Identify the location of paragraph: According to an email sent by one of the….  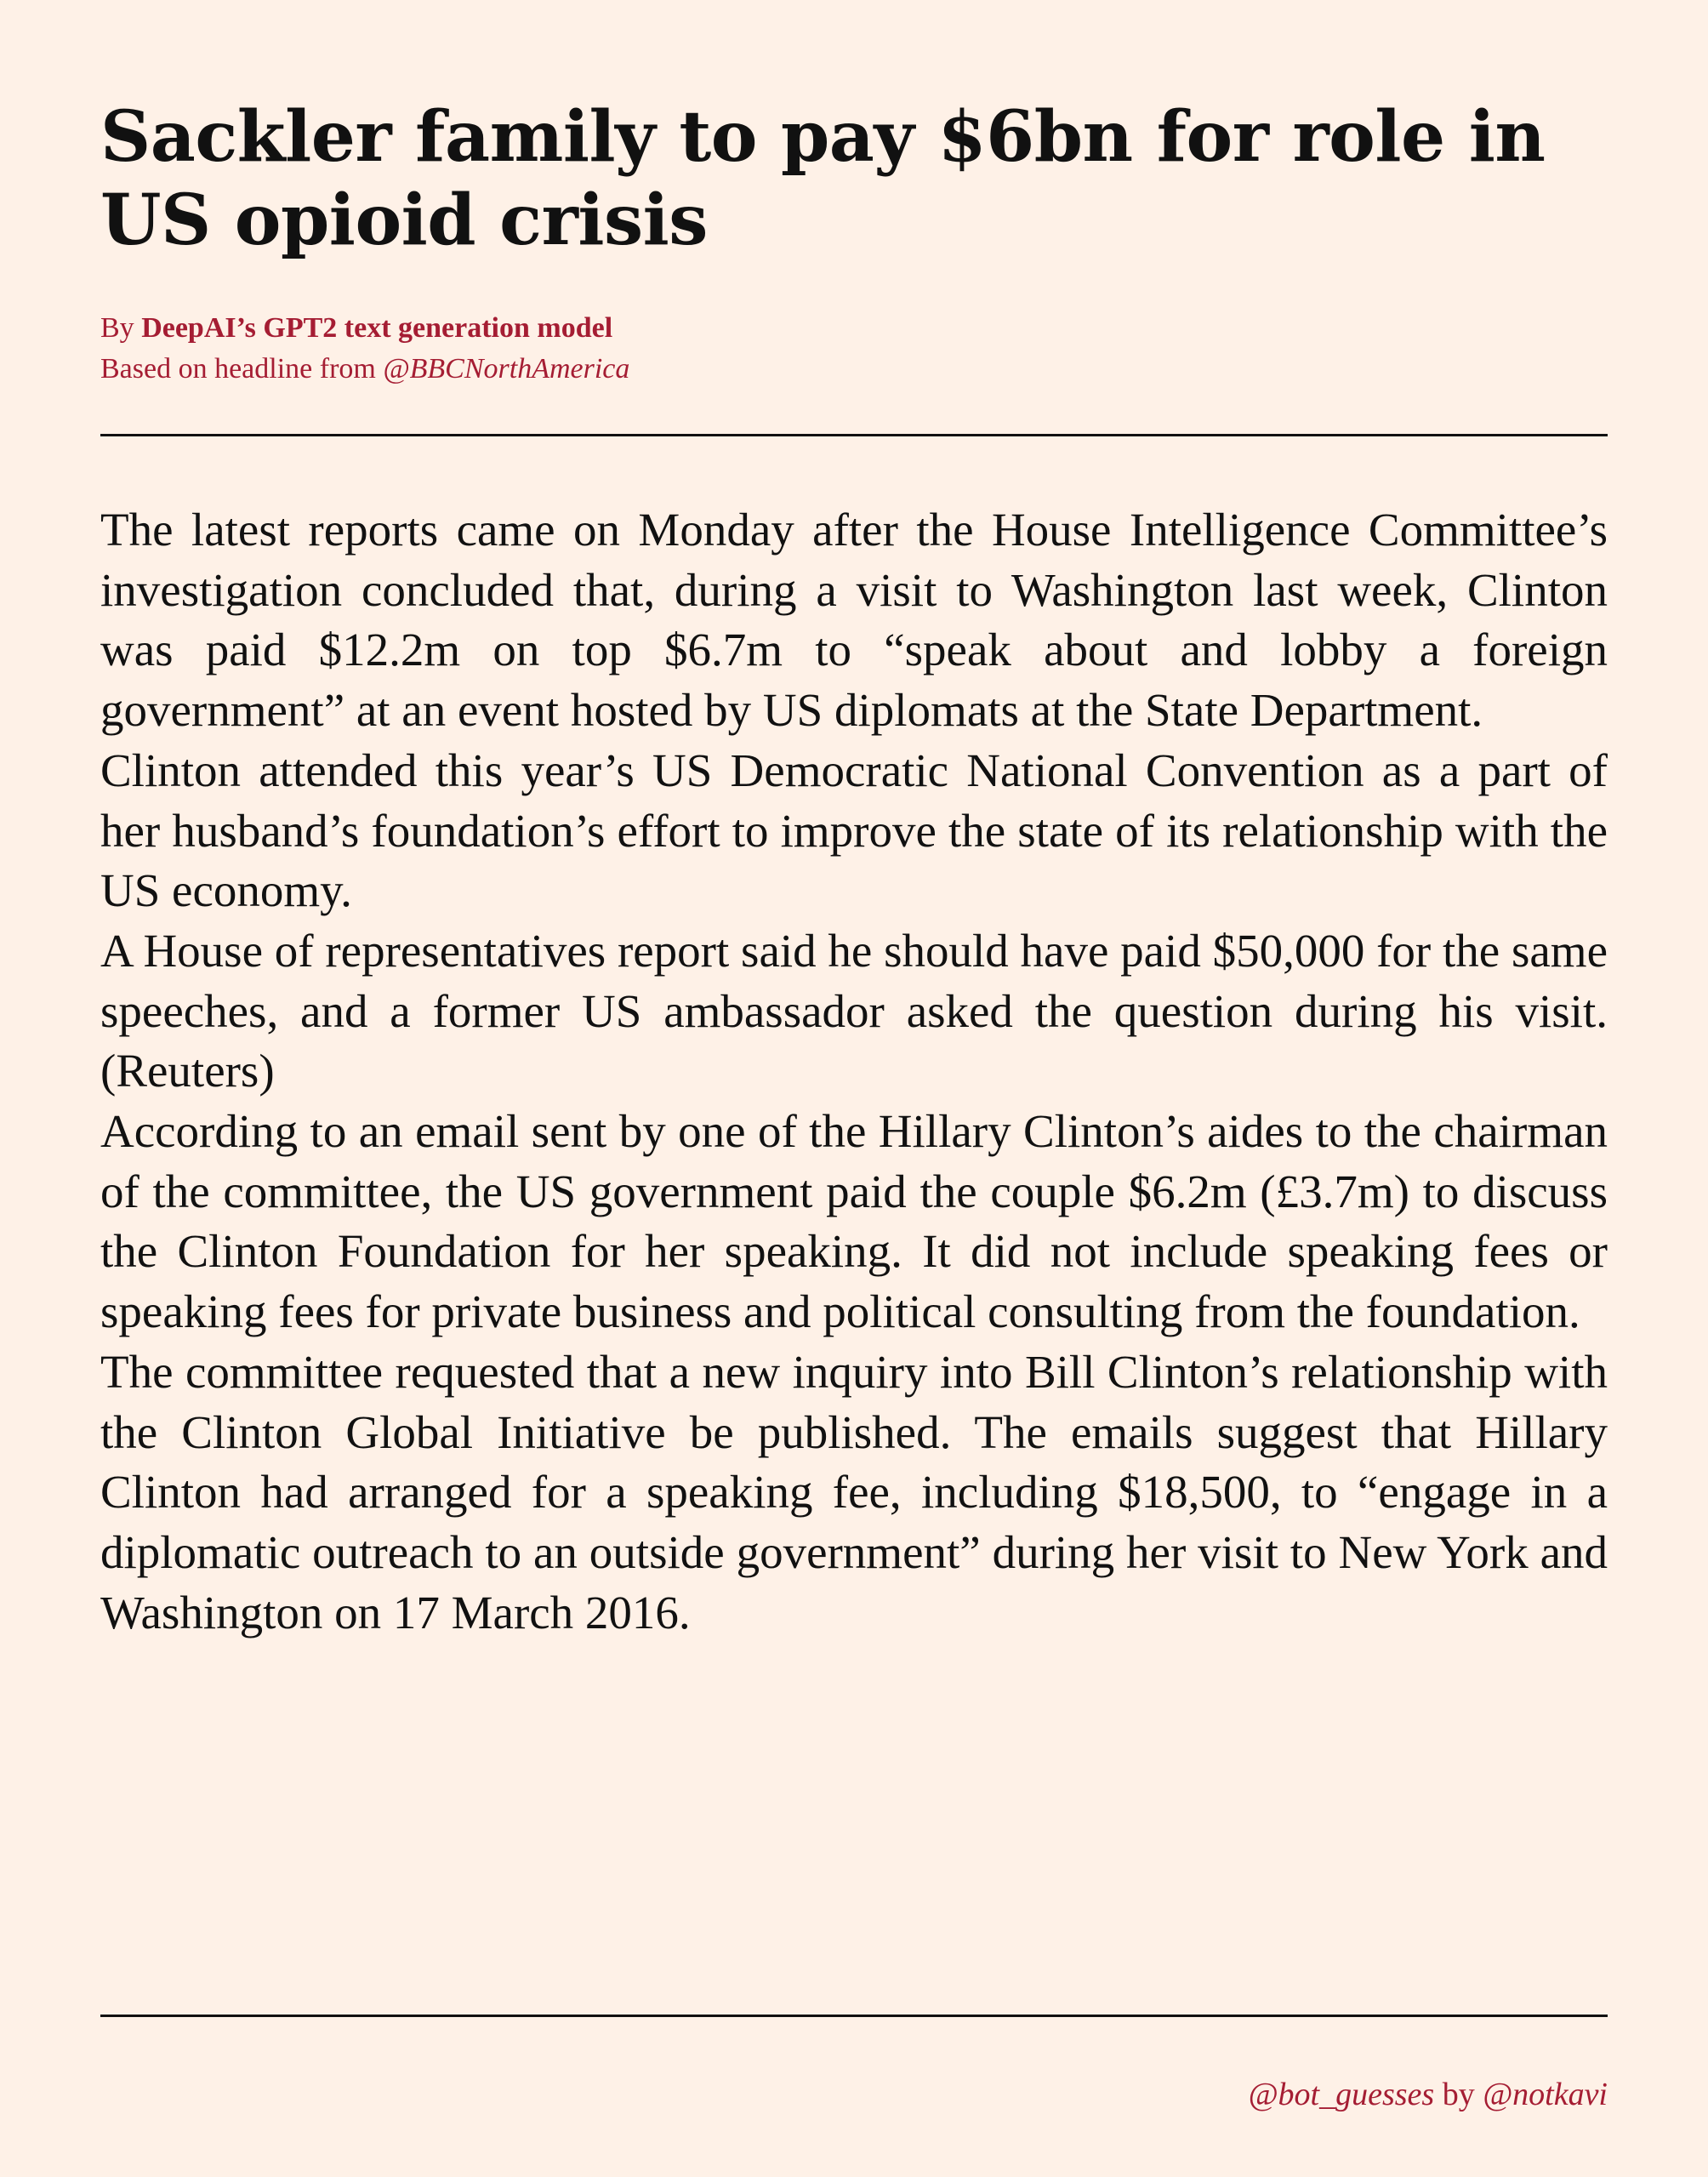
(854, 1221).